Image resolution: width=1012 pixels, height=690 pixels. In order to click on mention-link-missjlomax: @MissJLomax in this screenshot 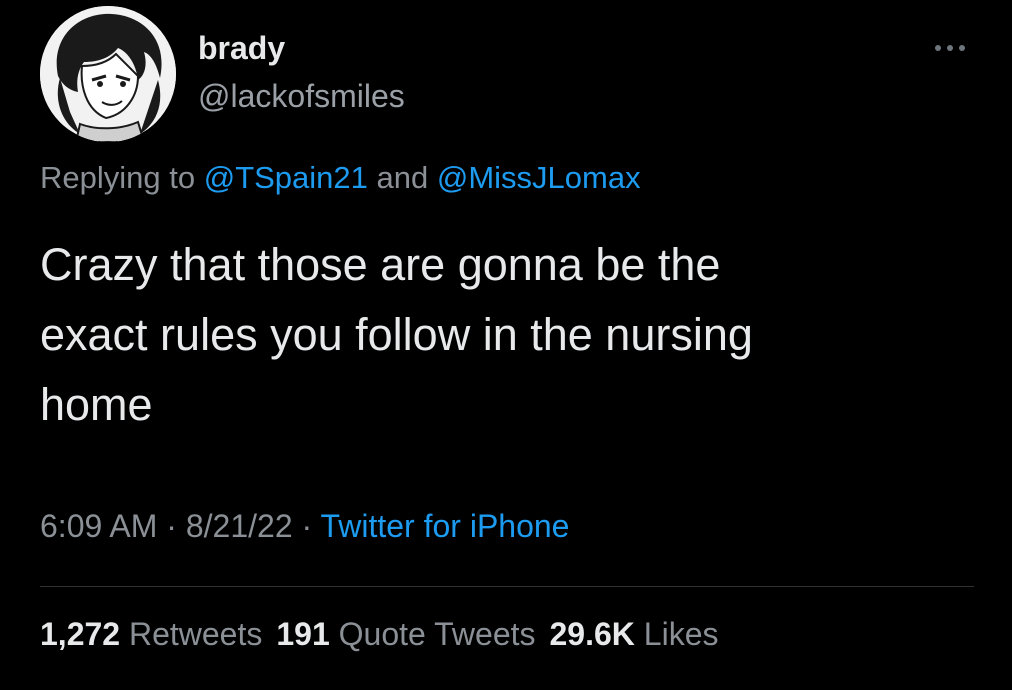, I will do `click(539, 177)`.